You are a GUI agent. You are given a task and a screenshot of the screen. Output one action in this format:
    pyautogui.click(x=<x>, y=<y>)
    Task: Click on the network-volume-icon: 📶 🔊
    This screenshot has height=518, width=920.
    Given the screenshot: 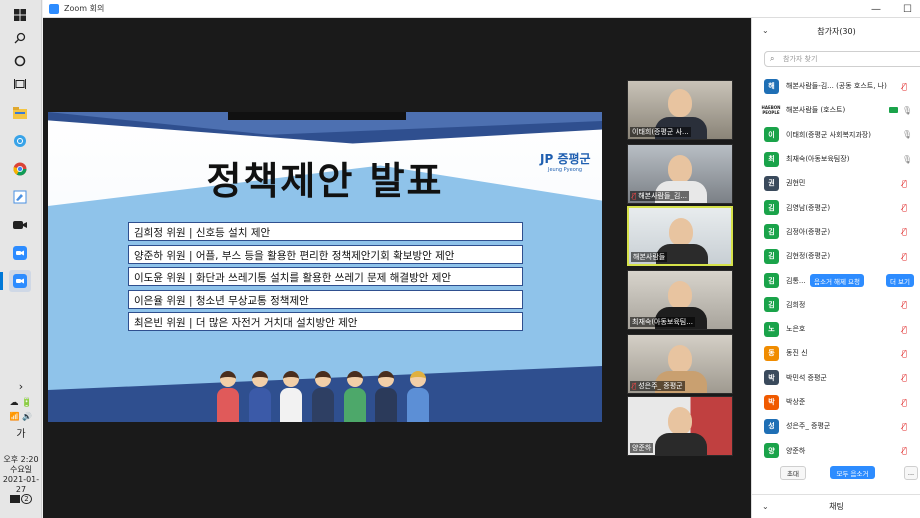 What is the action you would take?
    pyautogui.click(x=21, y=417)
    